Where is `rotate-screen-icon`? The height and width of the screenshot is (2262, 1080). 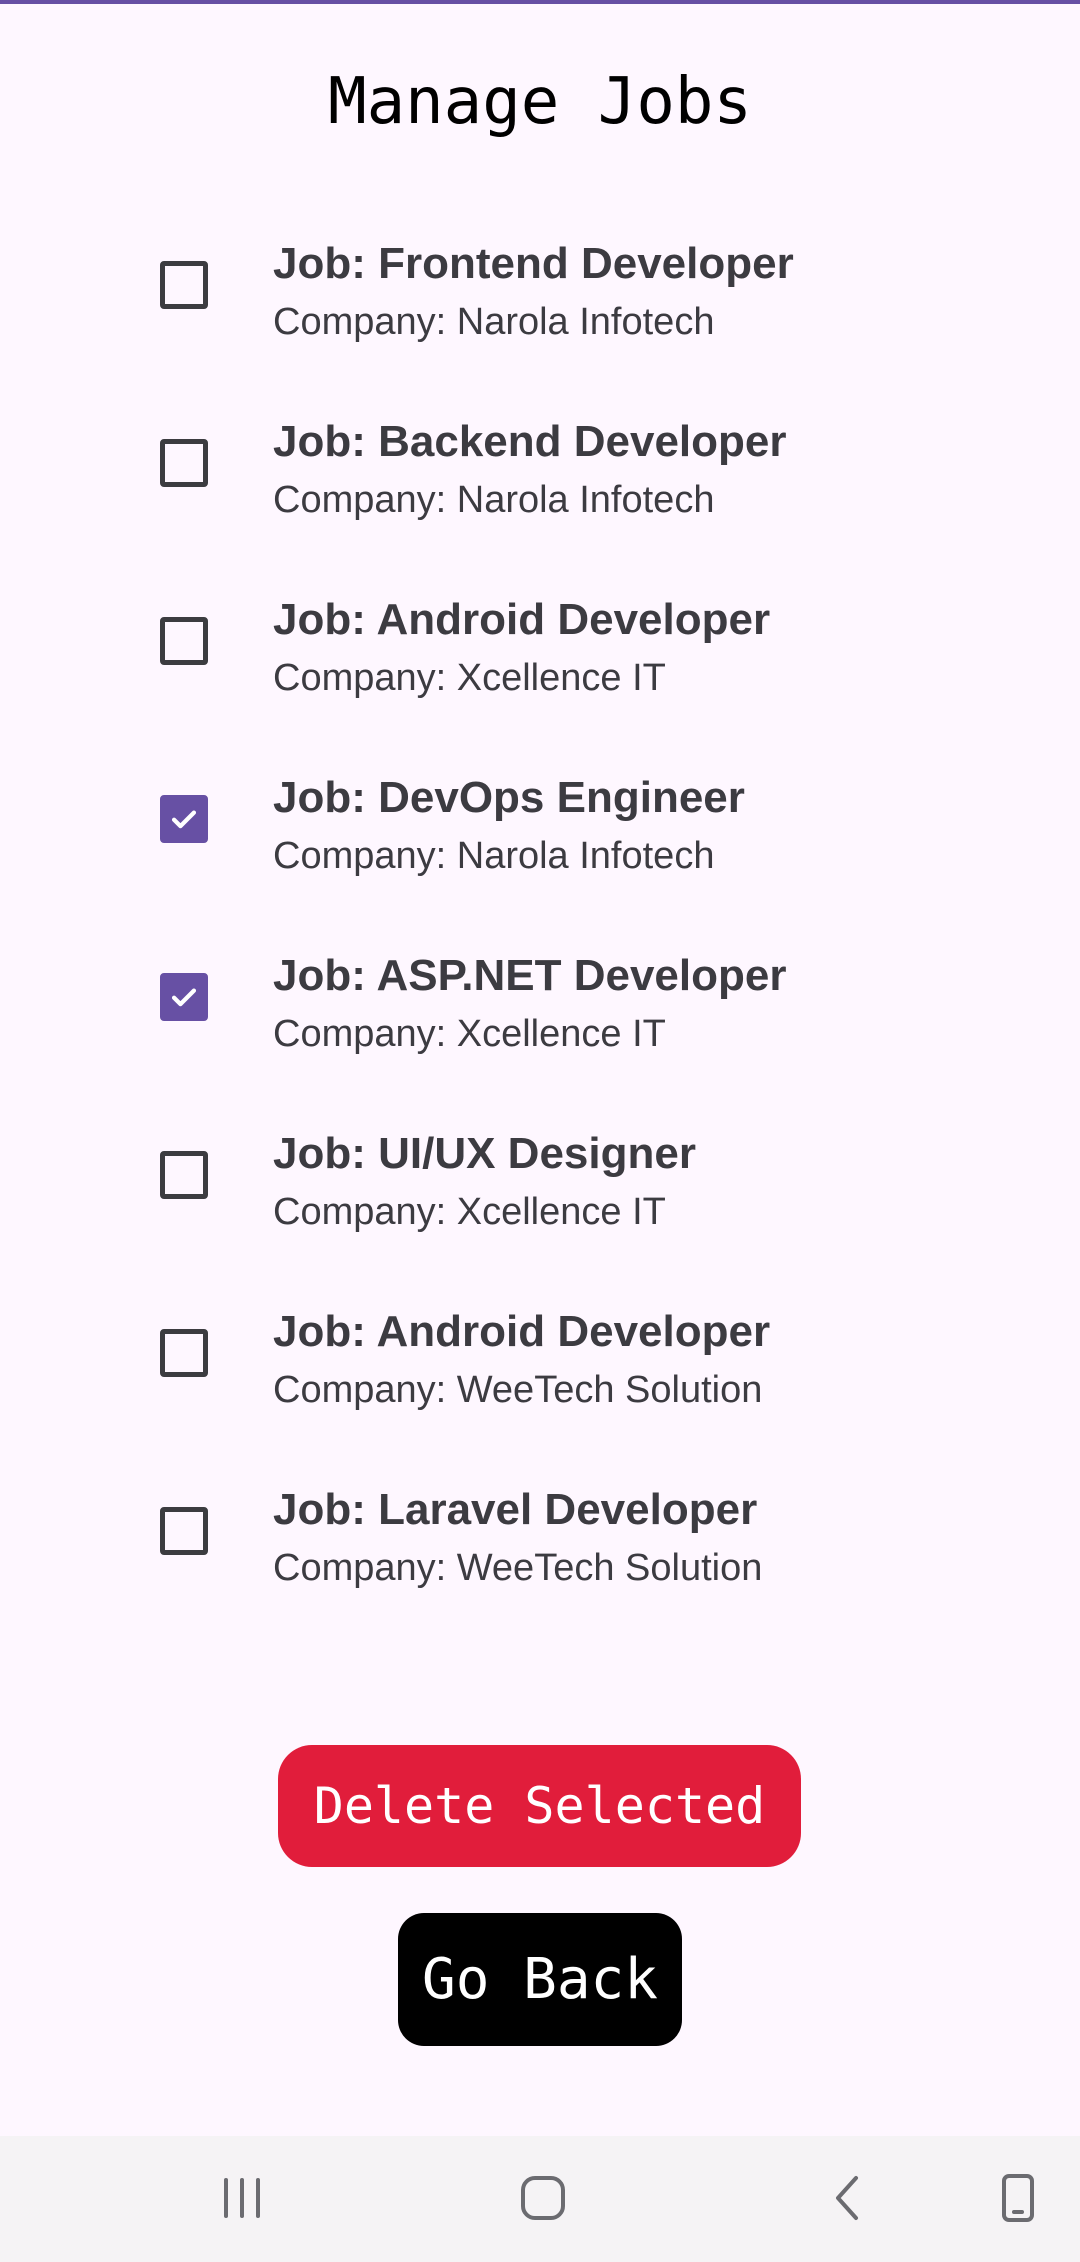
rotate-screen-icon is located at coordinates (1018, 2198).